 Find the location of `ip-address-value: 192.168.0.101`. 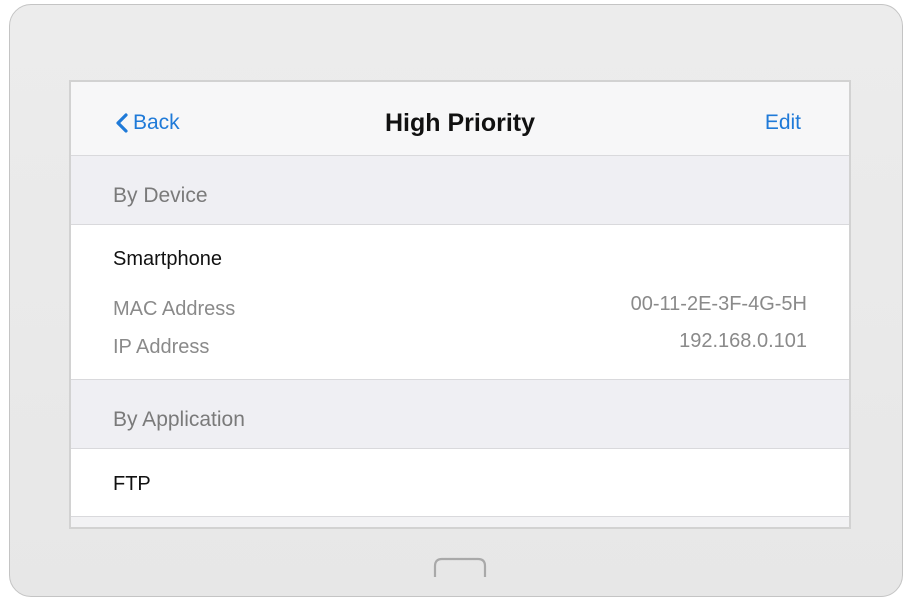

ip-address-value: 192.168.0.101 is located at coordinates (743, 341).